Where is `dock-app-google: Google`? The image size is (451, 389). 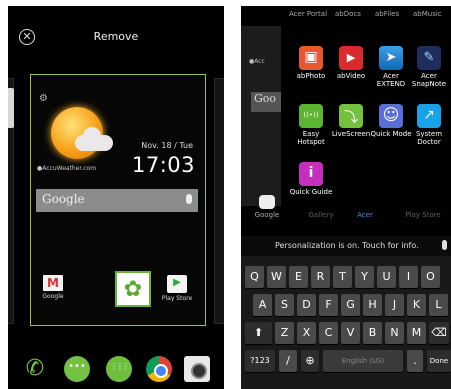
dock-app-google: Google is located at coordinates (267, 207).